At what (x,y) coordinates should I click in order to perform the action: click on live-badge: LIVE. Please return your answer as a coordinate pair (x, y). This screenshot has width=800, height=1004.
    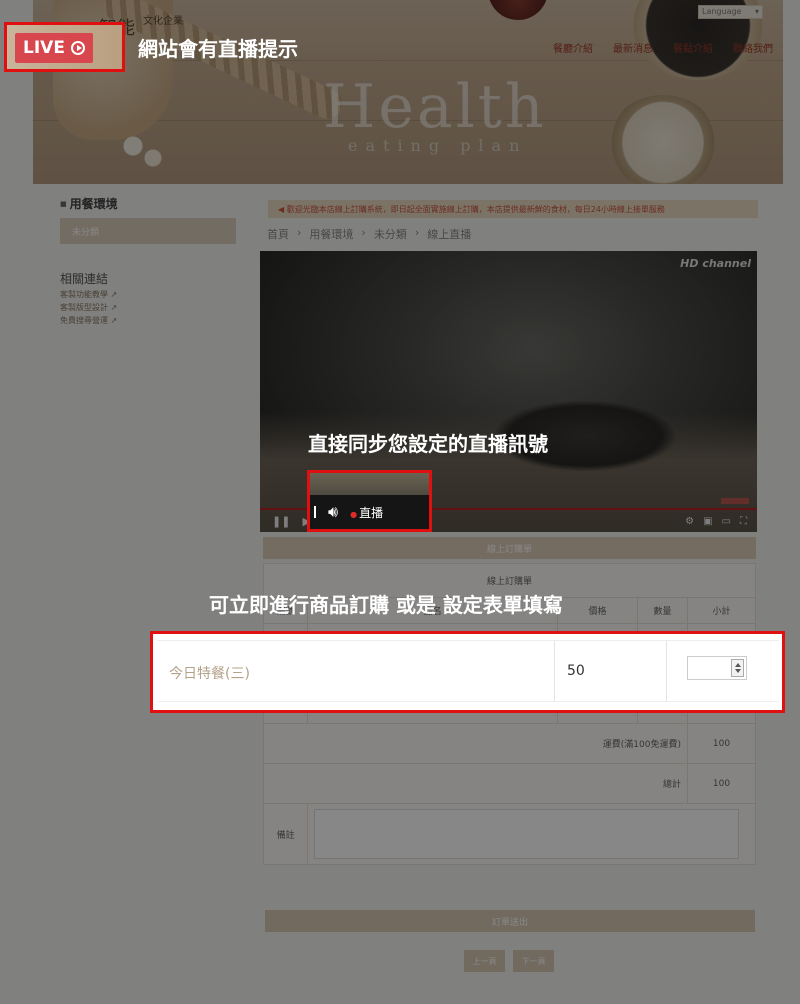
    Looking at the image, I should click on (54, 48).